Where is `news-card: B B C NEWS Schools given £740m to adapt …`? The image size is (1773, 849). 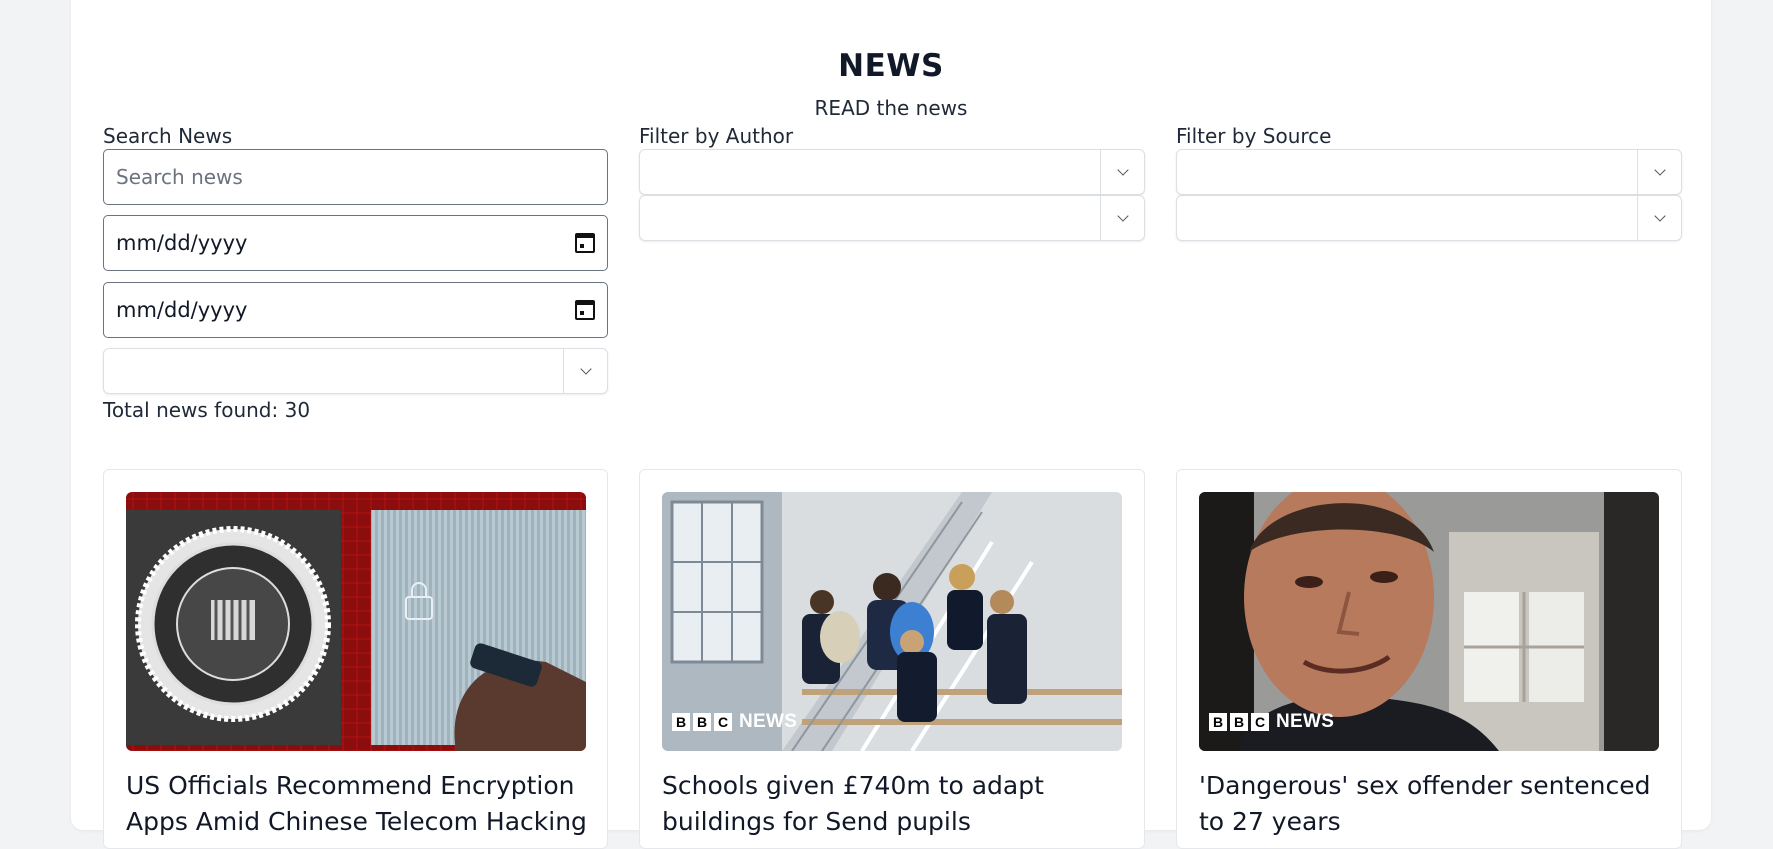 news-card: B B C NEWS Schools given £740m to adapt … is located at coordinates (892, 659).